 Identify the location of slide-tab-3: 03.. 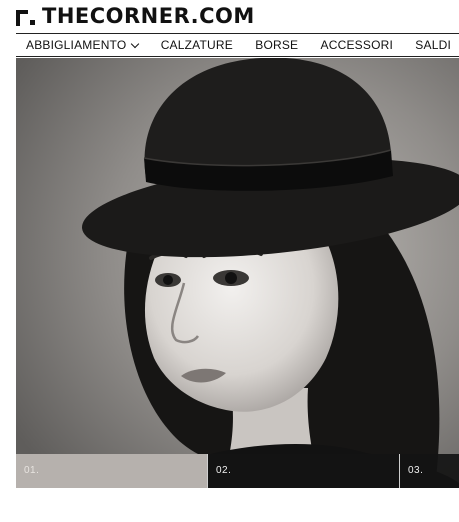
(429, 471).